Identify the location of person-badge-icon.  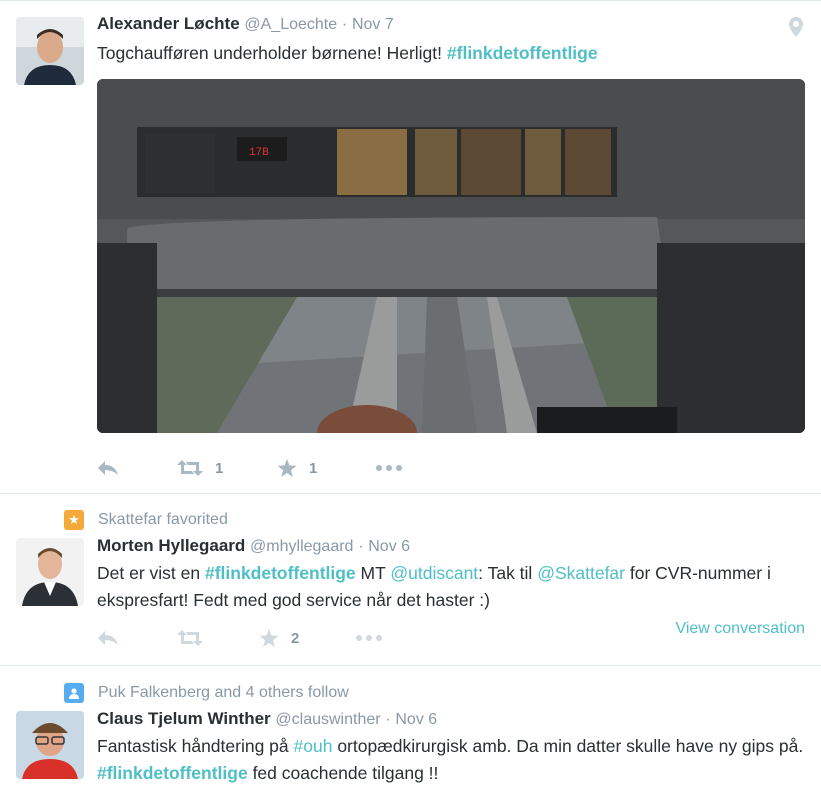
(74, 693).